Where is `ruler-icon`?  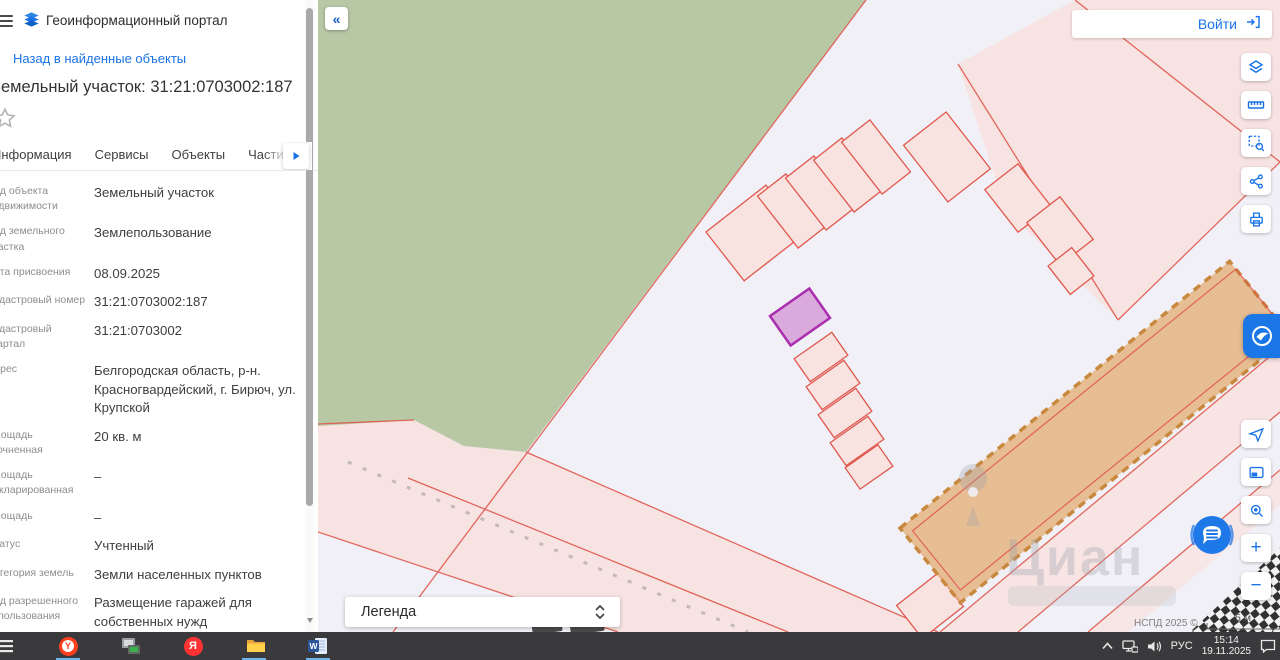
ruler-icon is located at coordinates (1256, 105).